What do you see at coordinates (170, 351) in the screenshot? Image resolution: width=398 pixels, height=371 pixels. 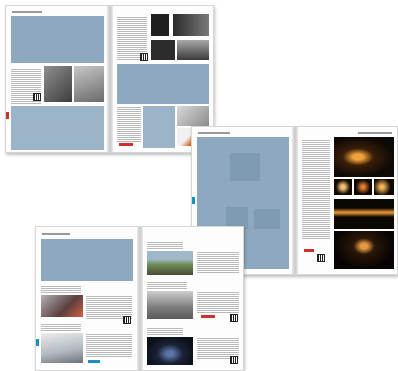 I see `night-photo` at bounding box center [170, 351].